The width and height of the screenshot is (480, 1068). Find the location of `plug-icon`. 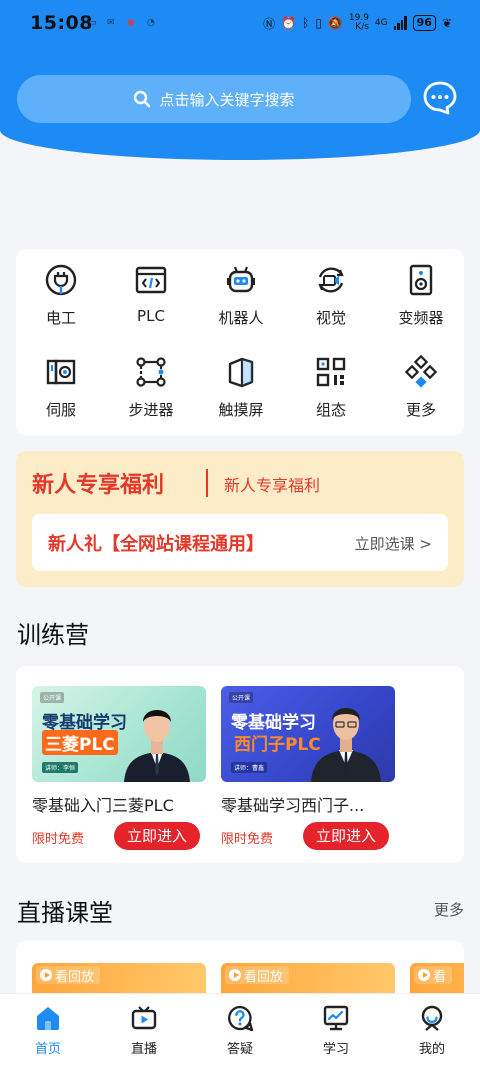

plug-icon is located at coordinates (61, 280).